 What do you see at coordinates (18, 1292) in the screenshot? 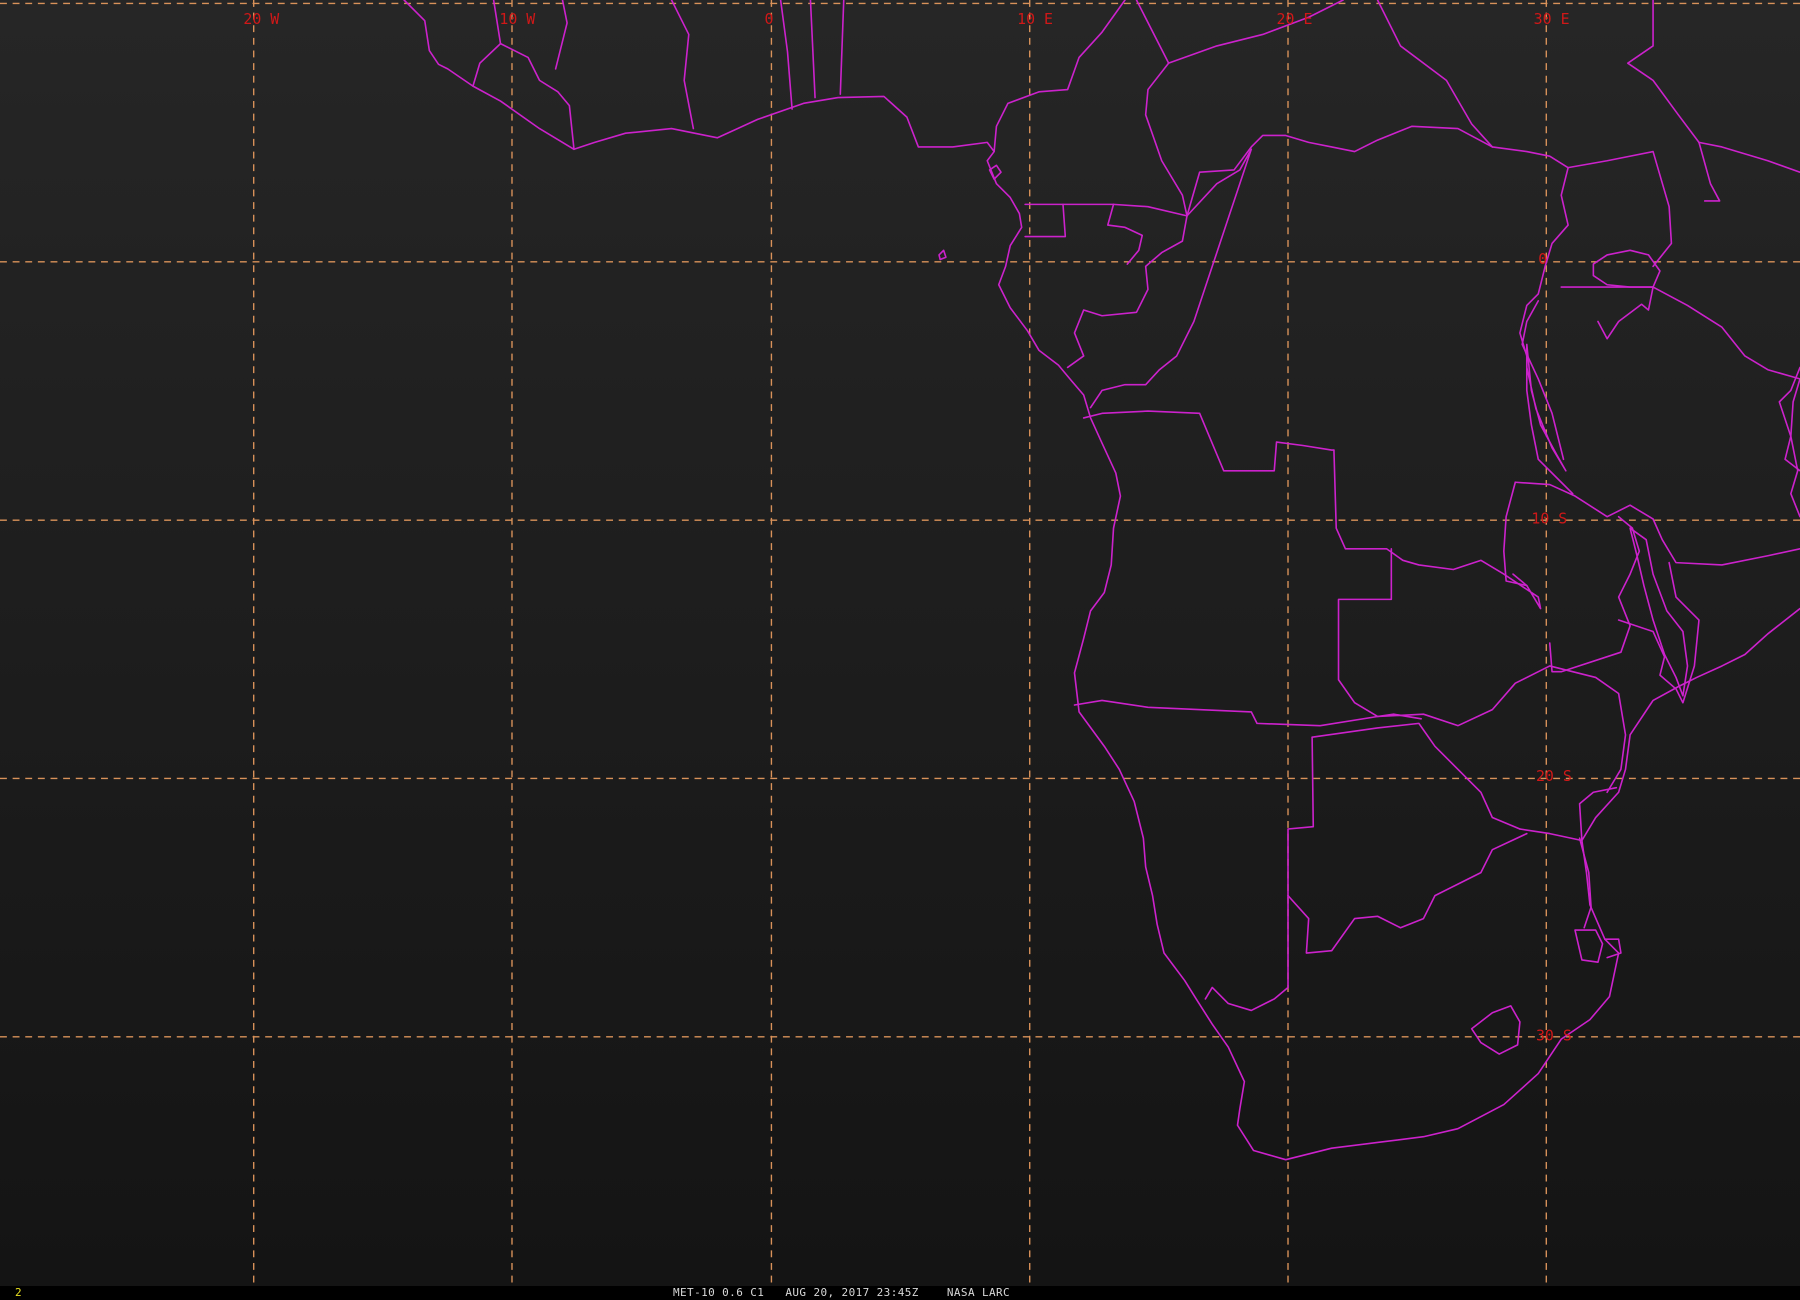
I see `frame-number: 2` at bounding box center [18, 1292].